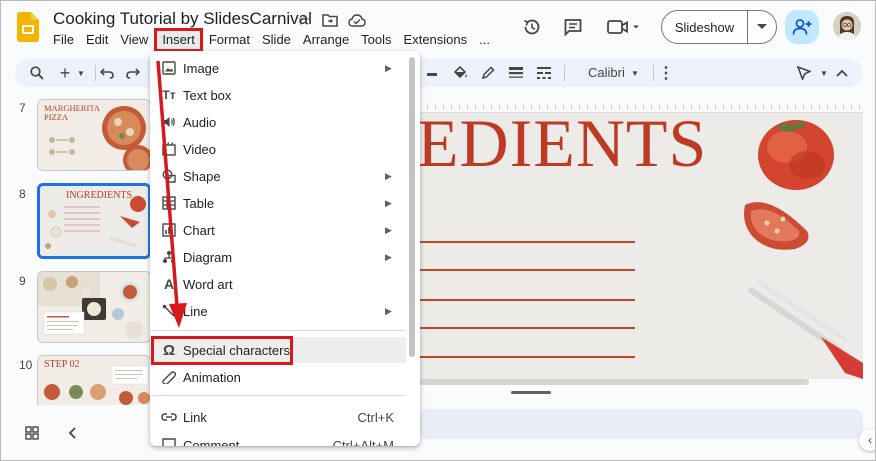 Image resolution: width=876 pixels, height=461 pixels. I want to click on menu-item-animation: Animation, so click(278, 377).